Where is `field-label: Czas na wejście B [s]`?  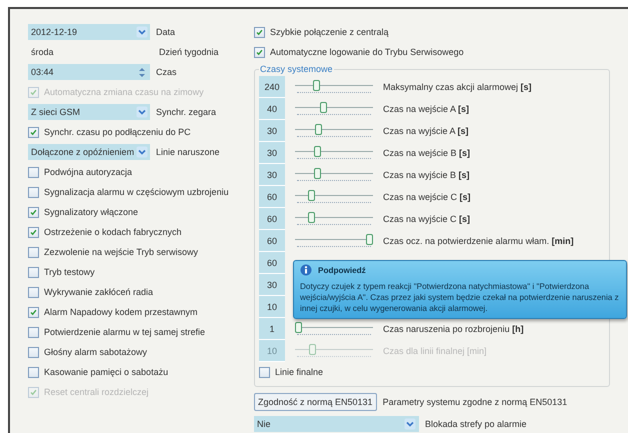 field-label: Czas na wejście B [s] is located at coordinates (426, 153).